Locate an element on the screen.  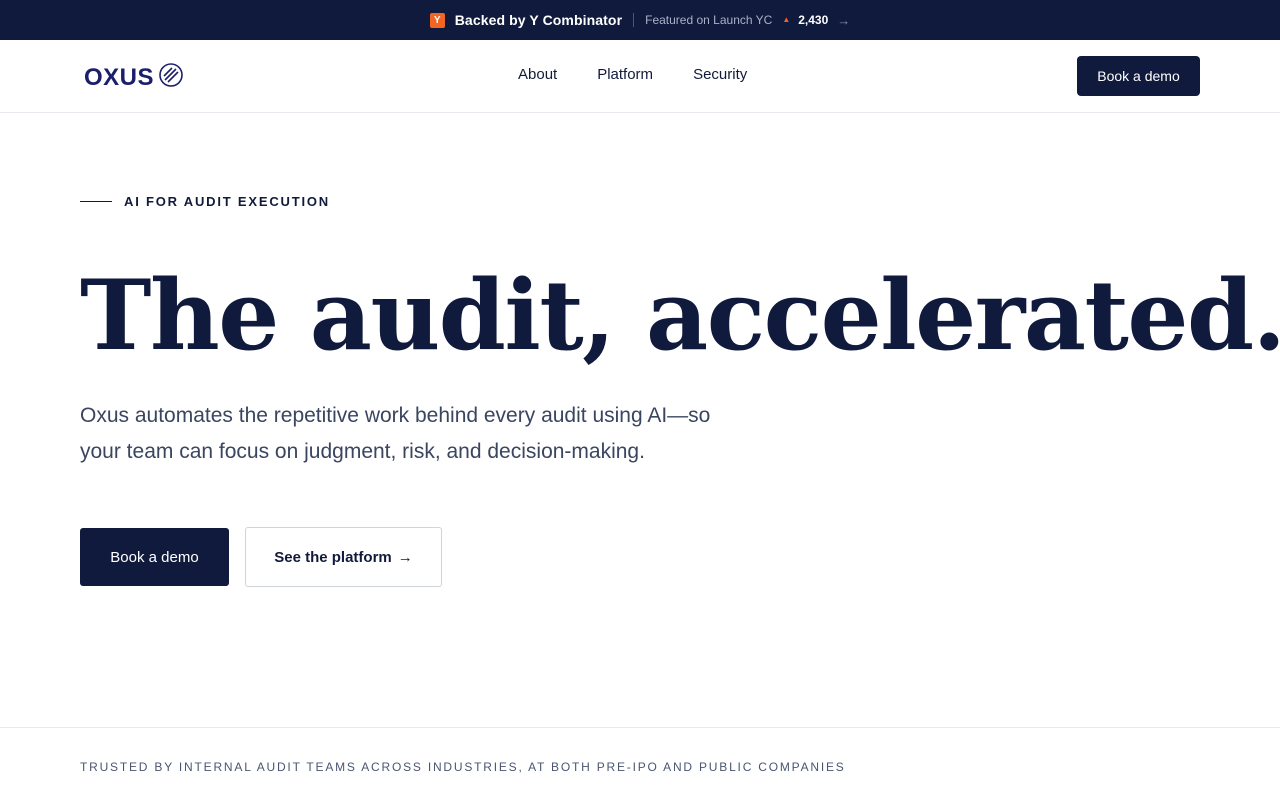
upvote-triangle-icon: ▲ is located at coordinates (786, 19).